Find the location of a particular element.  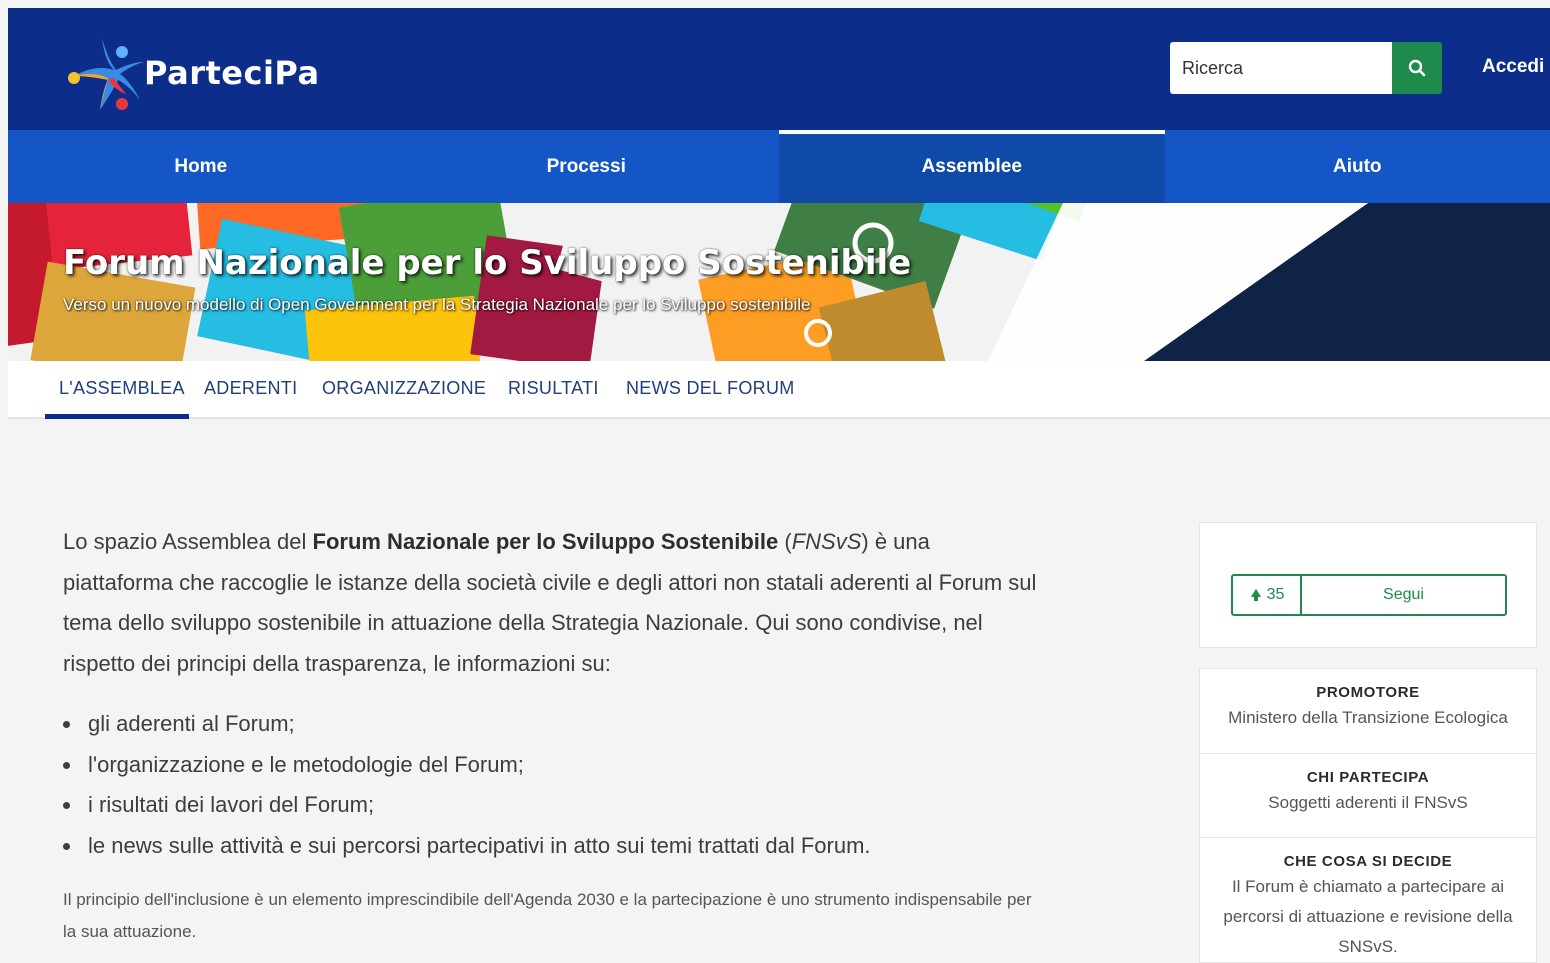

follow-card: 35 Segui is located at coordinates (1368, 585).